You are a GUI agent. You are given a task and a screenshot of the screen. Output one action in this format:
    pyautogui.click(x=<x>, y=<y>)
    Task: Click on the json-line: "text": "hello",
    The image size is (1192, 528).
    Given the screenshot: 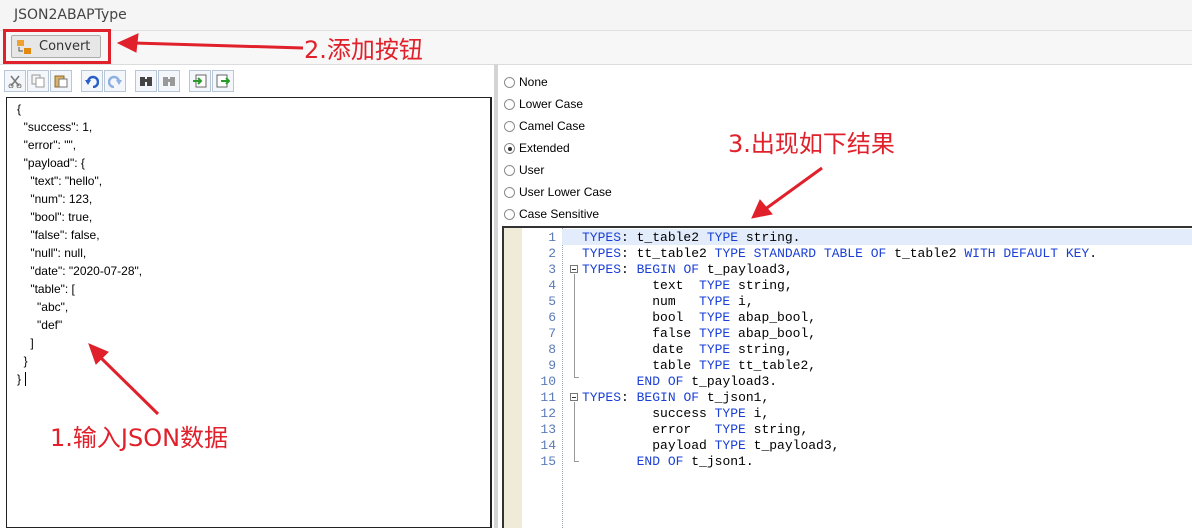 What is the action you would take?
    pyautogui.click(x=60, y=181)
    